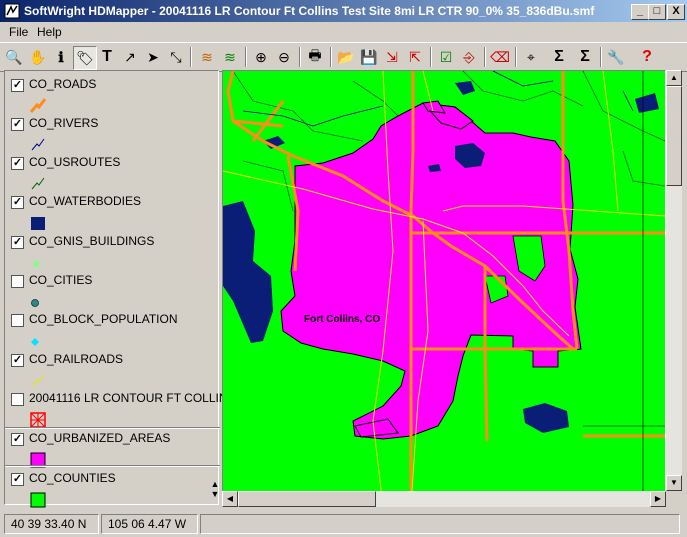  I want to click on population-diamond-icon, so click(35, 342).